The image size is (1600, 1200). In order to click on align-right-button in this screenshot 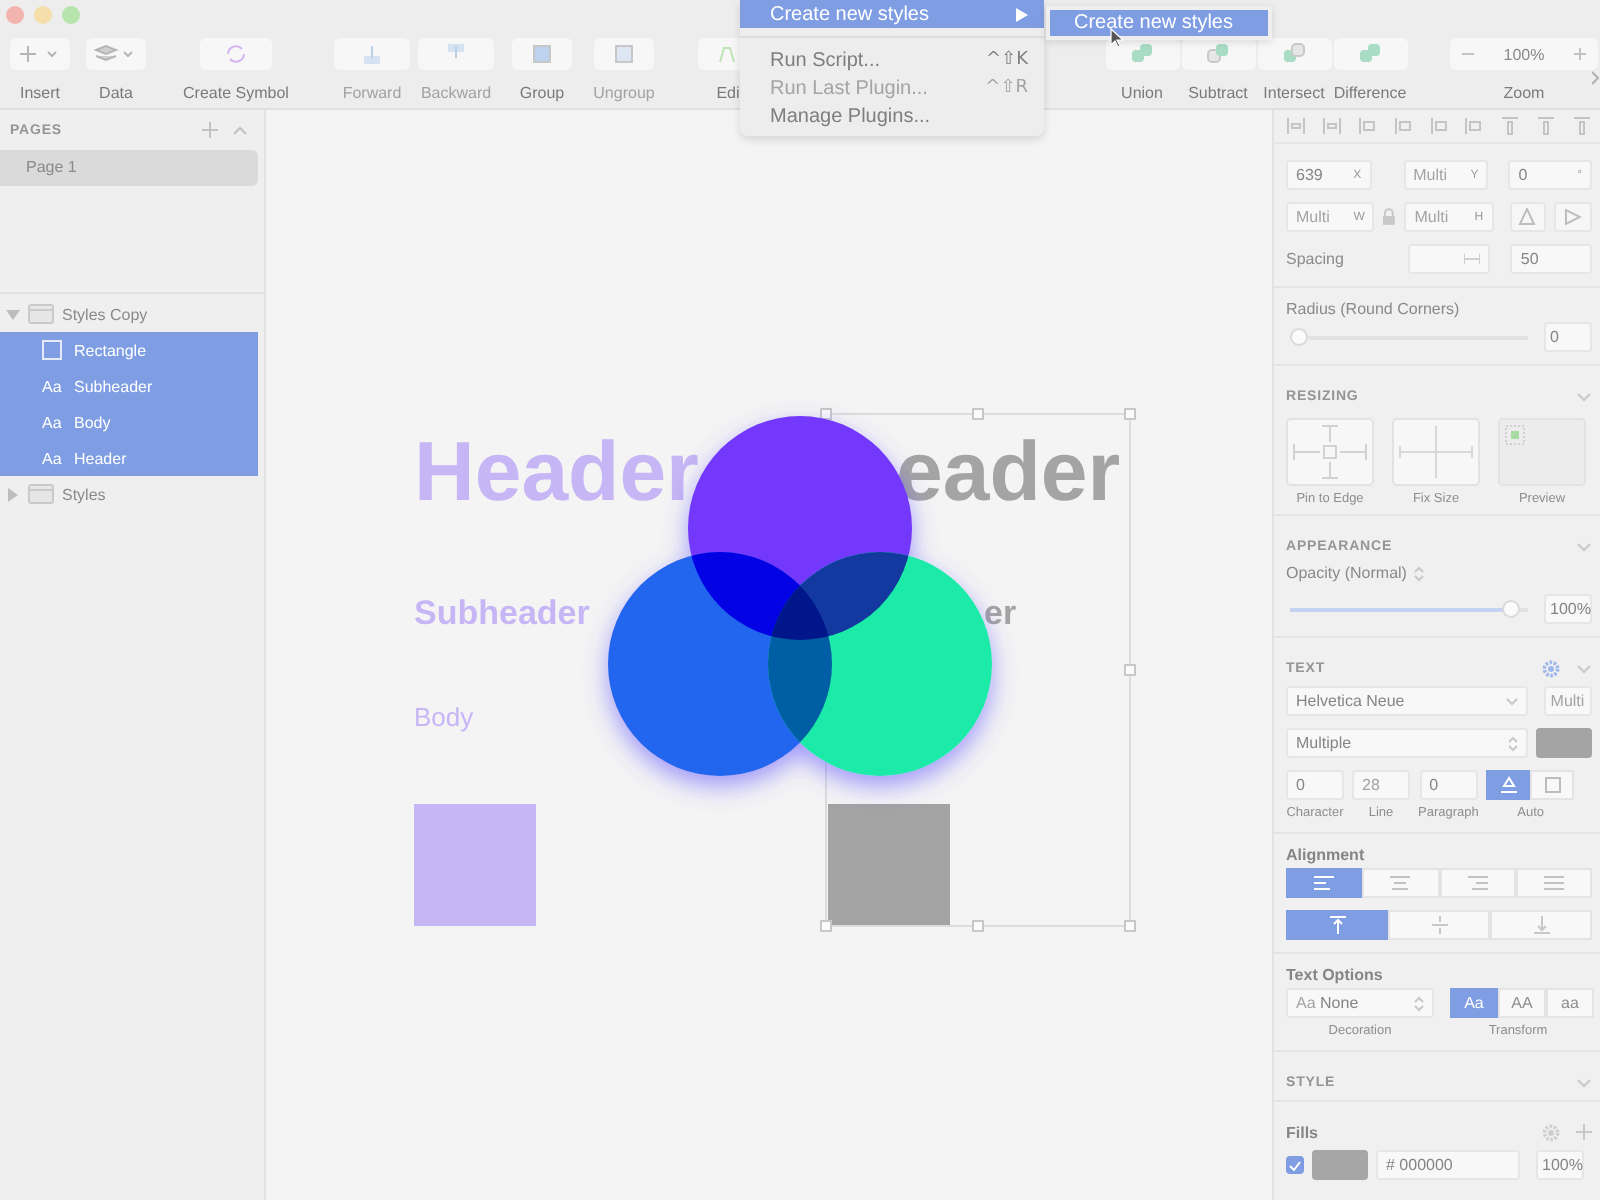, I will do `click(1477, 883)`.